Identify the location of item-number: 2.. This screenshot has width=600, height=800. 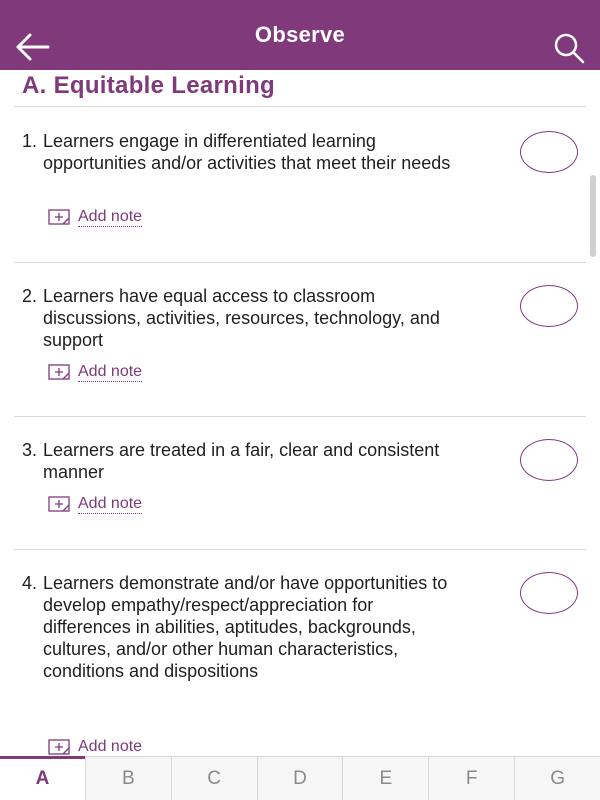
(30, 296).